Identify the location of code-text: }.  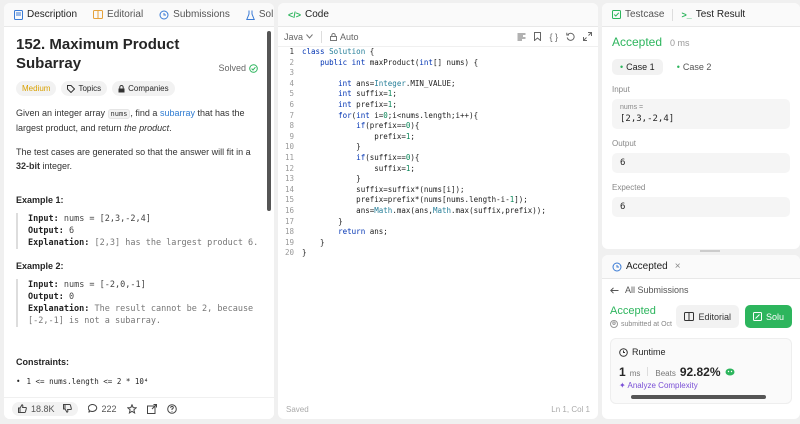
(322, 221).